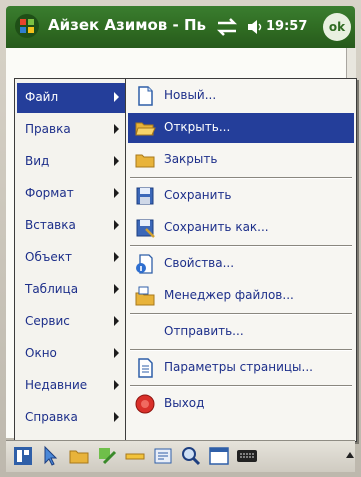  What do you see at coordinates (144, 264) in the screenshot?
I see `properties-icon` at bounding box center [144, 264].